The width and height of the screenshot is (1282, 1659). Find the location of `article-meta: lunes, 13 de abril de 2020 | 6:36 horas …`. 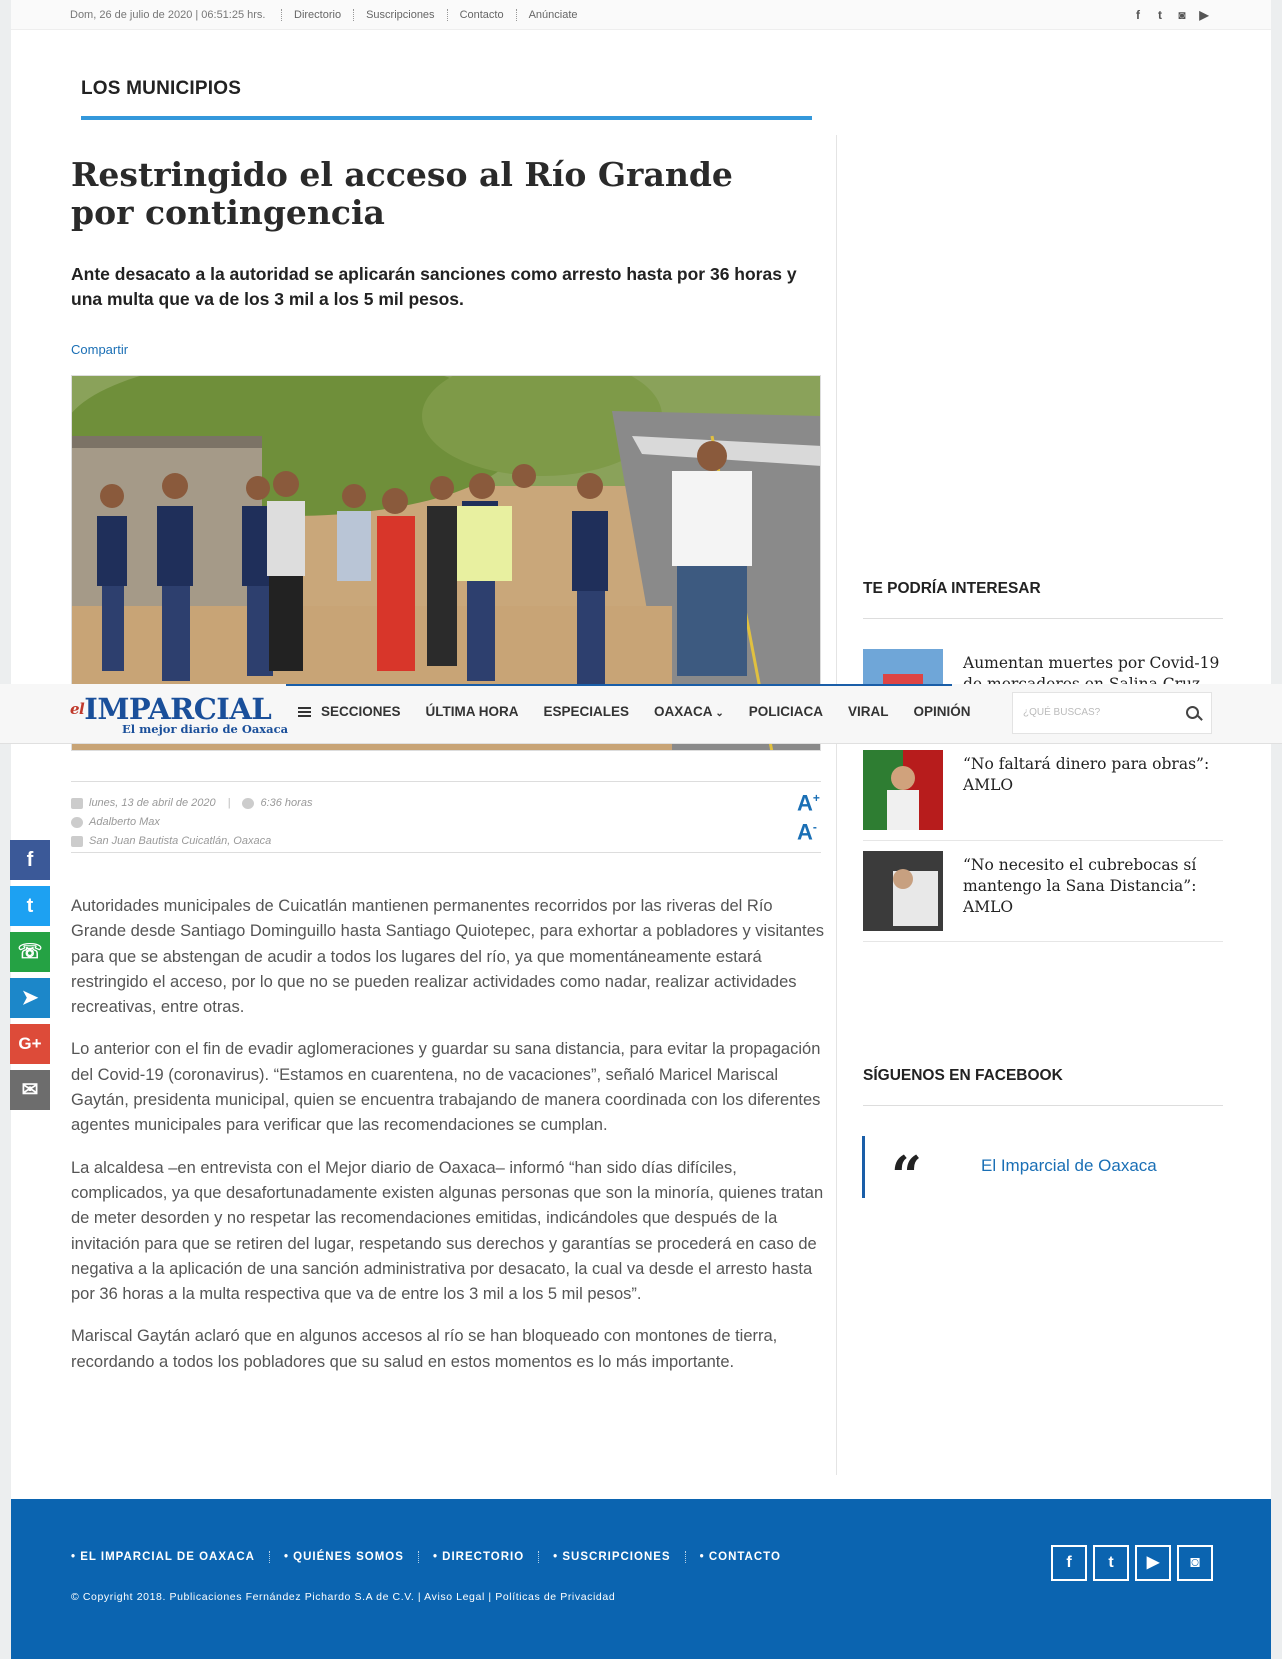

article-meta: lunes, 13 de abril de 2020 | 6:36 horas … is located at coordinates (191, 822).